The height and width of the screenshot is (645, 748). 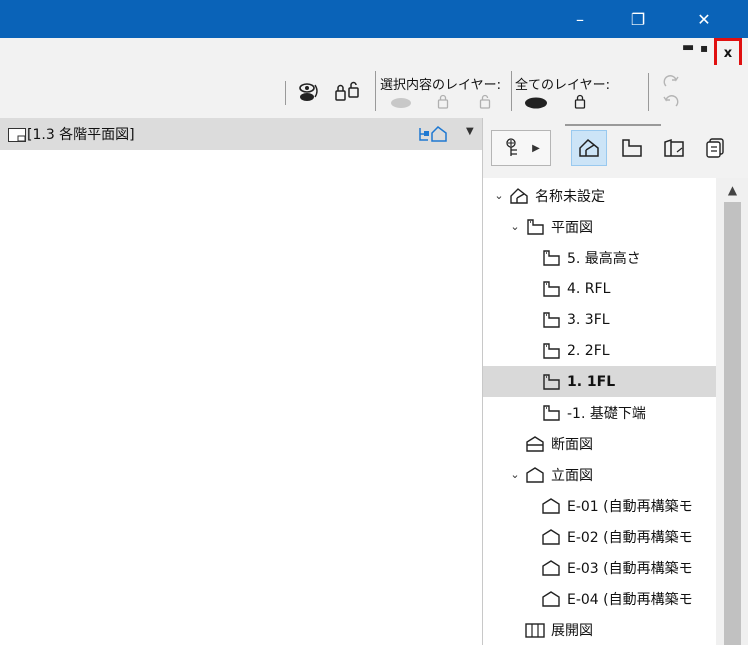 I want to click on view-map-icon, so click(x=632, y=148).